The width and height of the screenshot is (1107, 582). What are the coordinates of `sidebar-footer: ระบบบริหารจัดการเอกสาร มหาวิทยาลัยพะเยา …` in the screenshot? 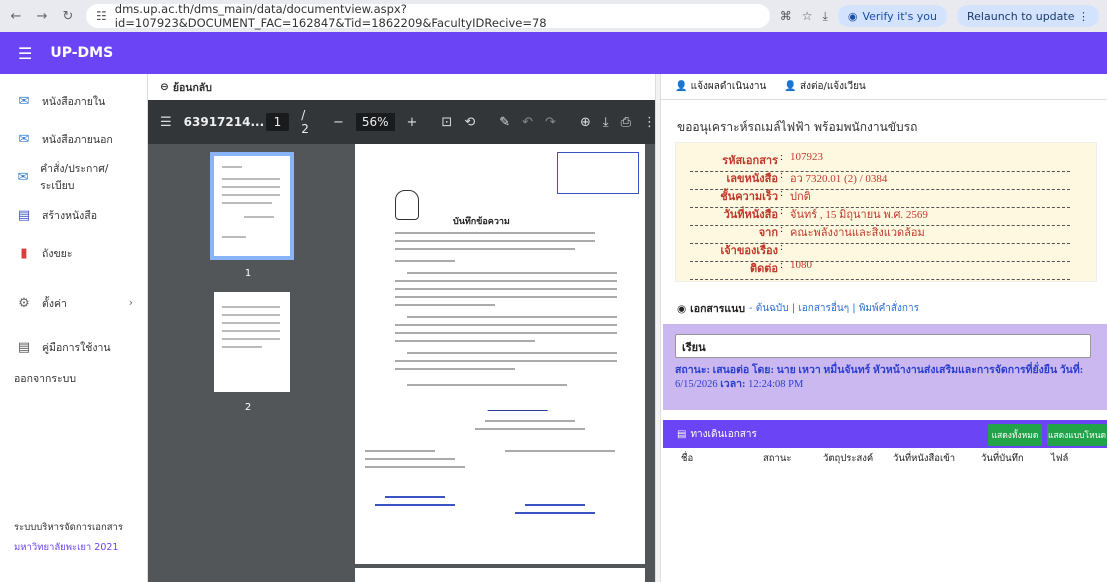 It's located at (68, 538).